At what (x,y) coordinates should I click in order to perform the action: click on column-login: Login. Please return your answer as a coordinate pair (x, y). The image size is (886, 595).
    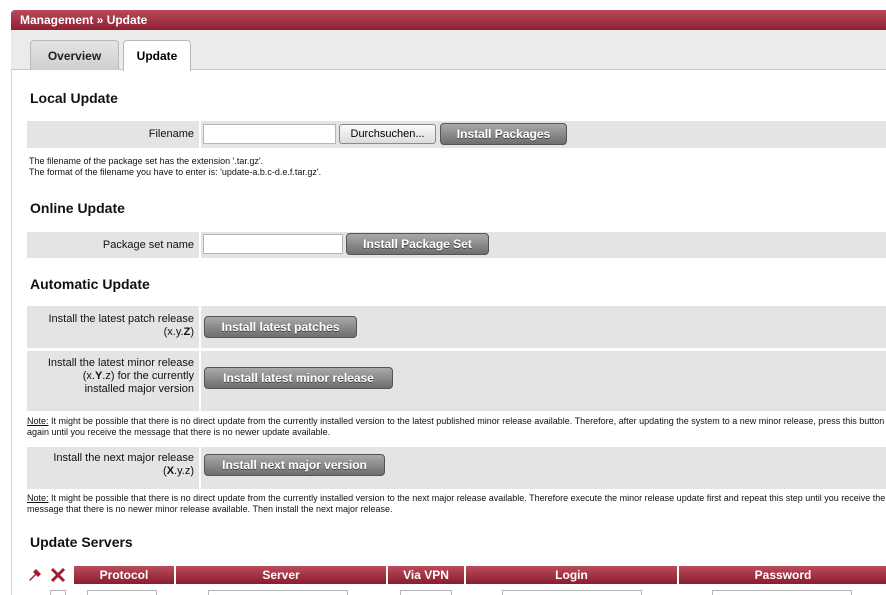
    Looking at the image, I should click on (571, 575).